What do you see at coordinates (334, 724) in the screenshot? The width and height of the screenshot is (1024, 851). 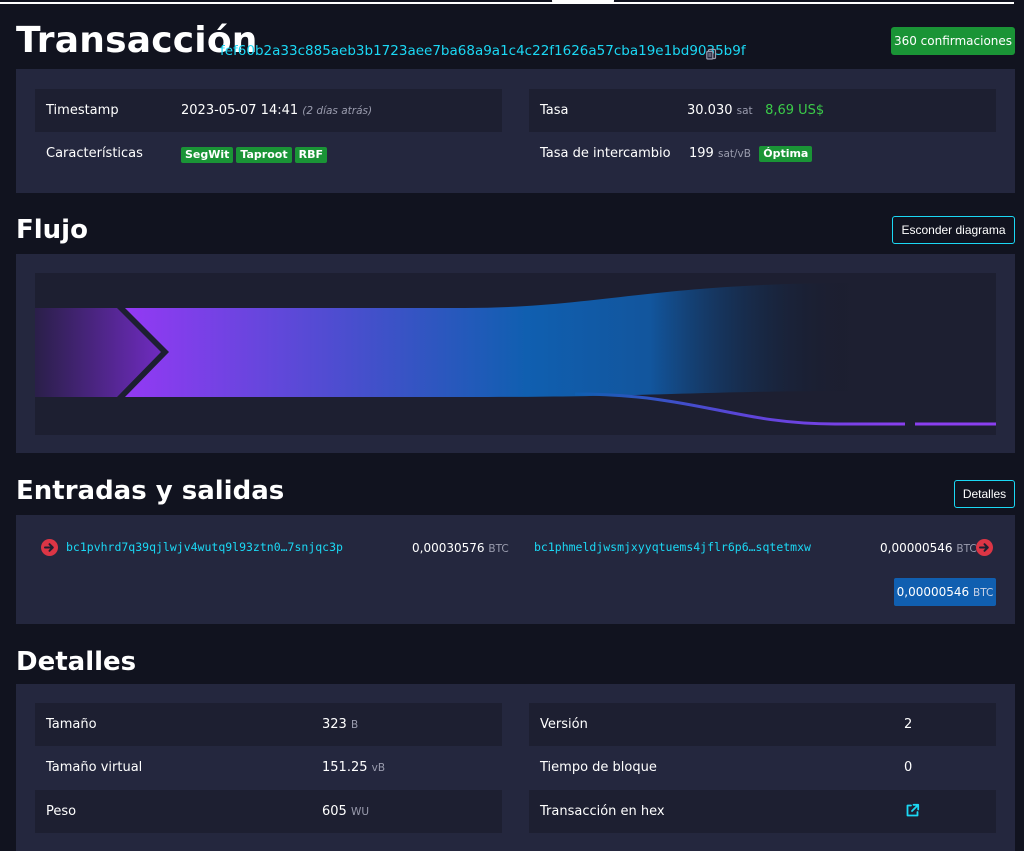 I see `size-number: 323` at bounding box center [334, 724].